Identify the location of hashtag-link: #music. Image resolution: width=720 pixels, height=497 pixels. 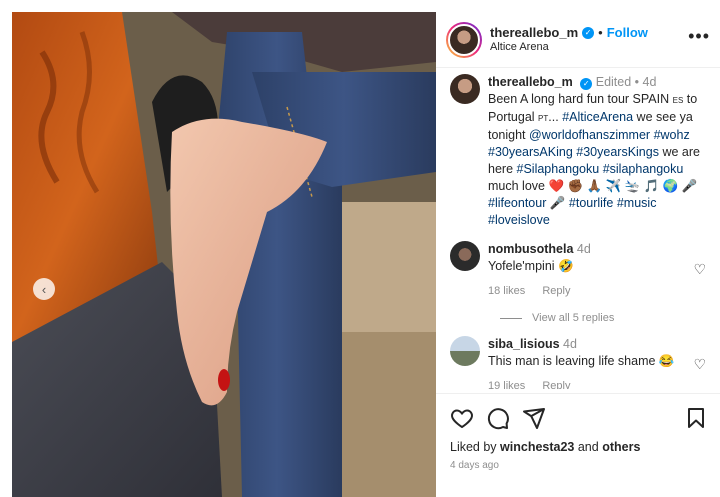
(637, 203).